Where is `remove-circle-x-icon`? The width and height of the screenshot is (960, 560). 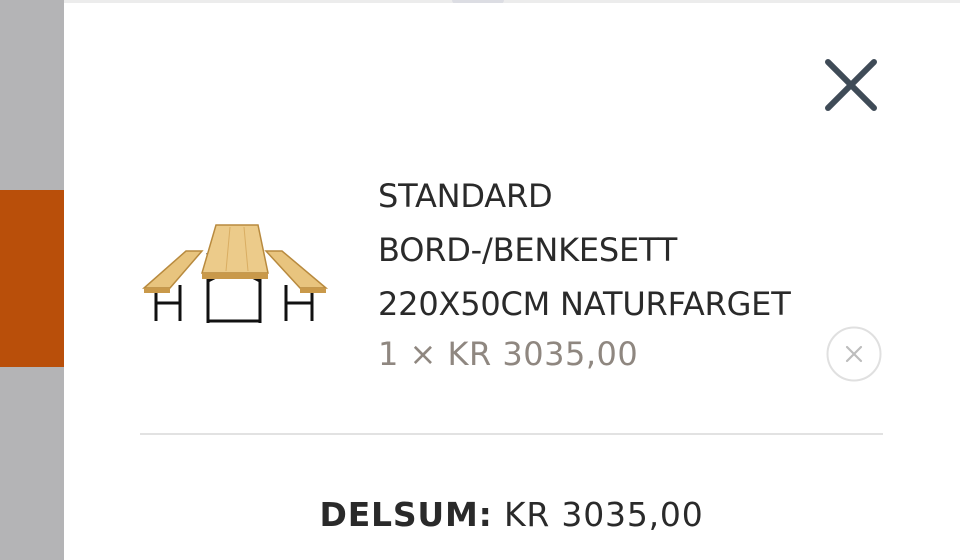 remove-circle-x-icon is located at coordinates (854, 354).